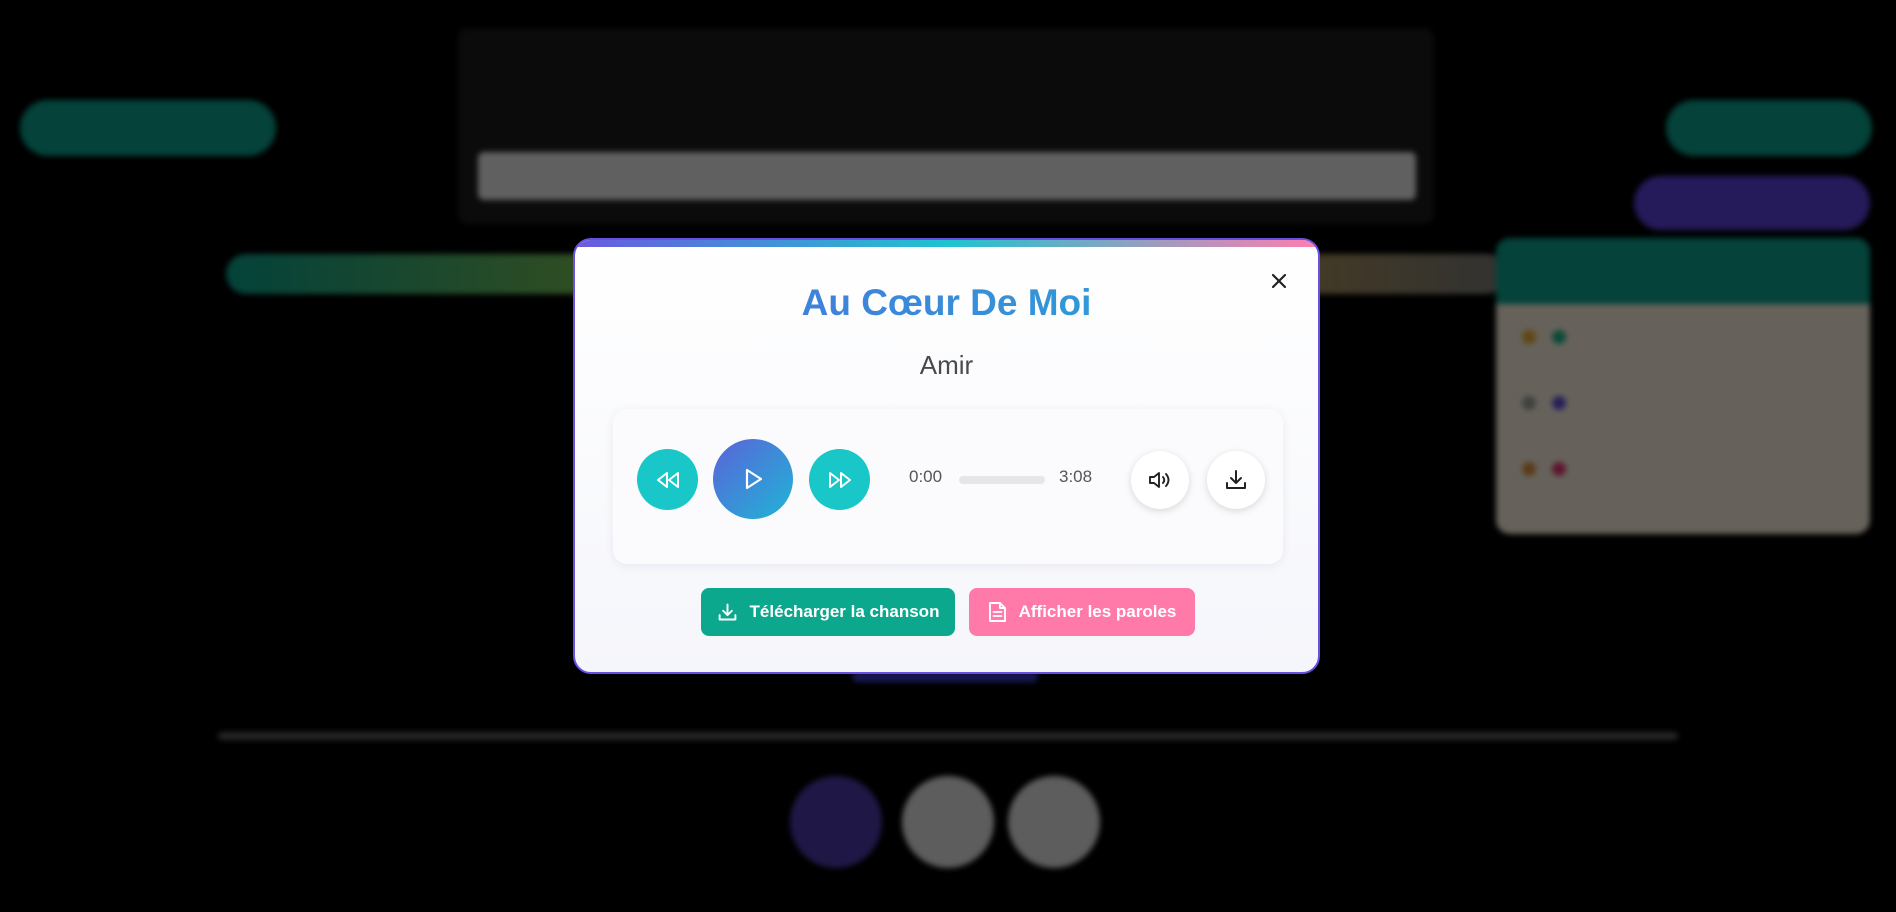 The height and width of the screenshot is (912, 1896). I want to click on rewind-icon, so click(667, 479).